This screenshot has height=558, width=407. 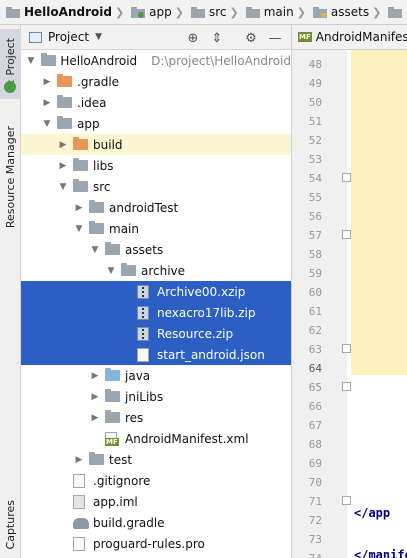 What do you see at coordinates (68, 12) in the screenshot?
I see `breadcrumb-label: HelloAndroid` at bounding box center [68, 12].